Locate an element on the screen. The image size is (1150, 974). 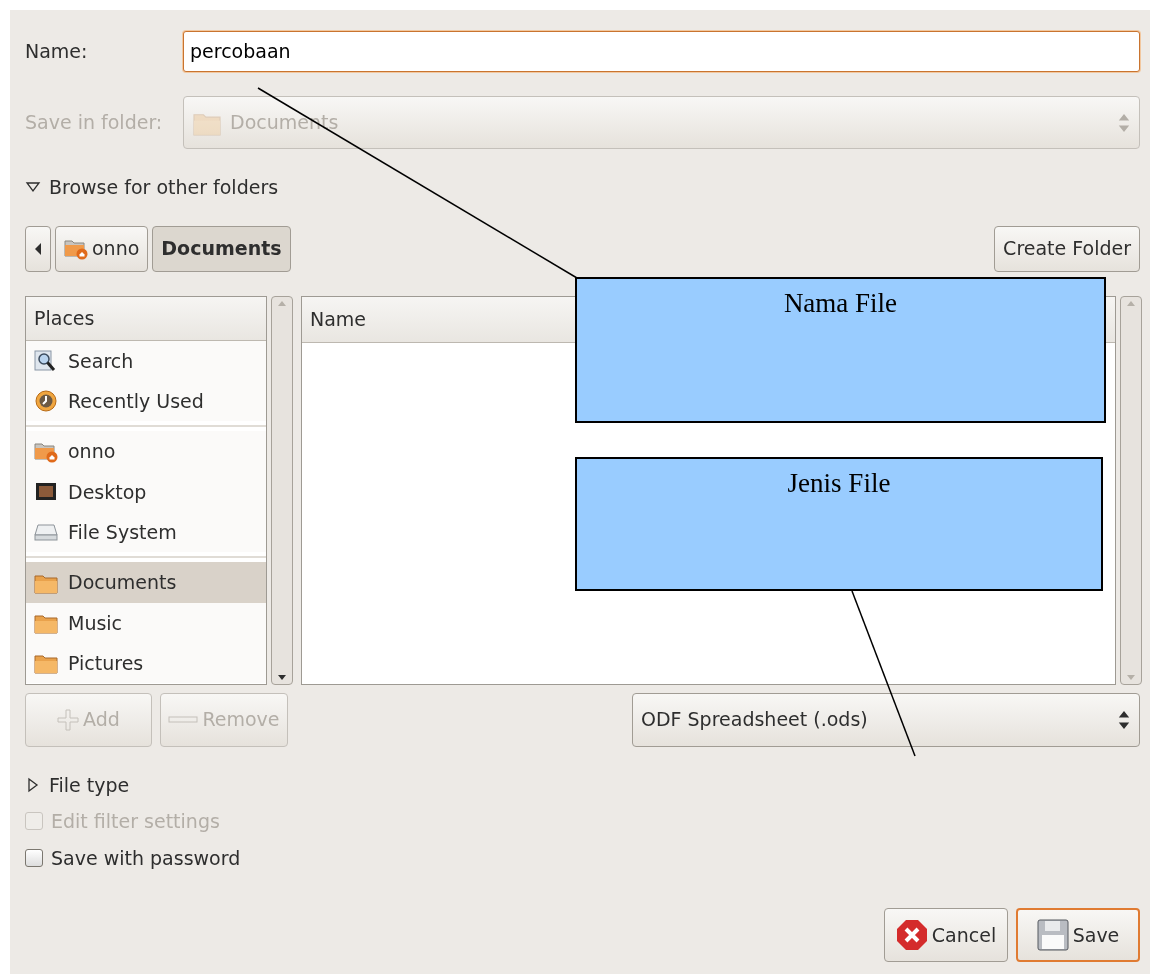
file-list-scrollbar is located at coordinates (1131, 490).